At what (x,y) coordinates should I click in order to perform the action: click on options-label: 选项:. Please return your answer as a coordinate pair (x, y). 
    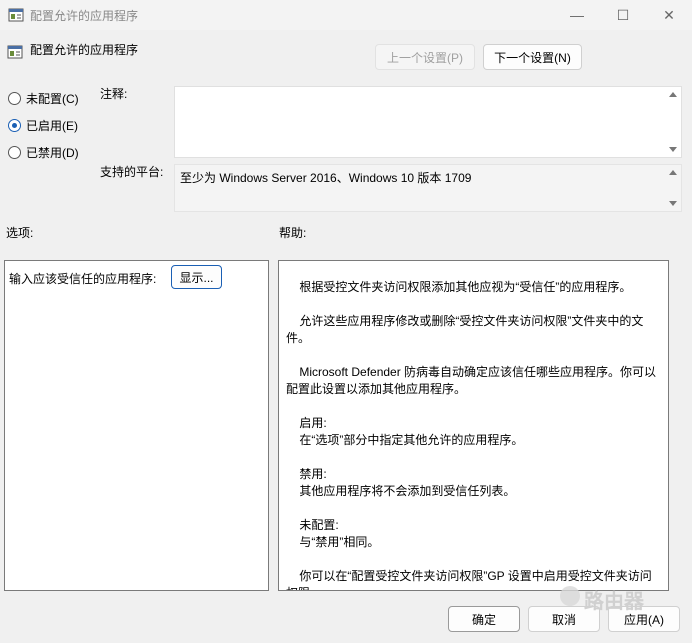
    Looking at the image, I should click on (20, 233).